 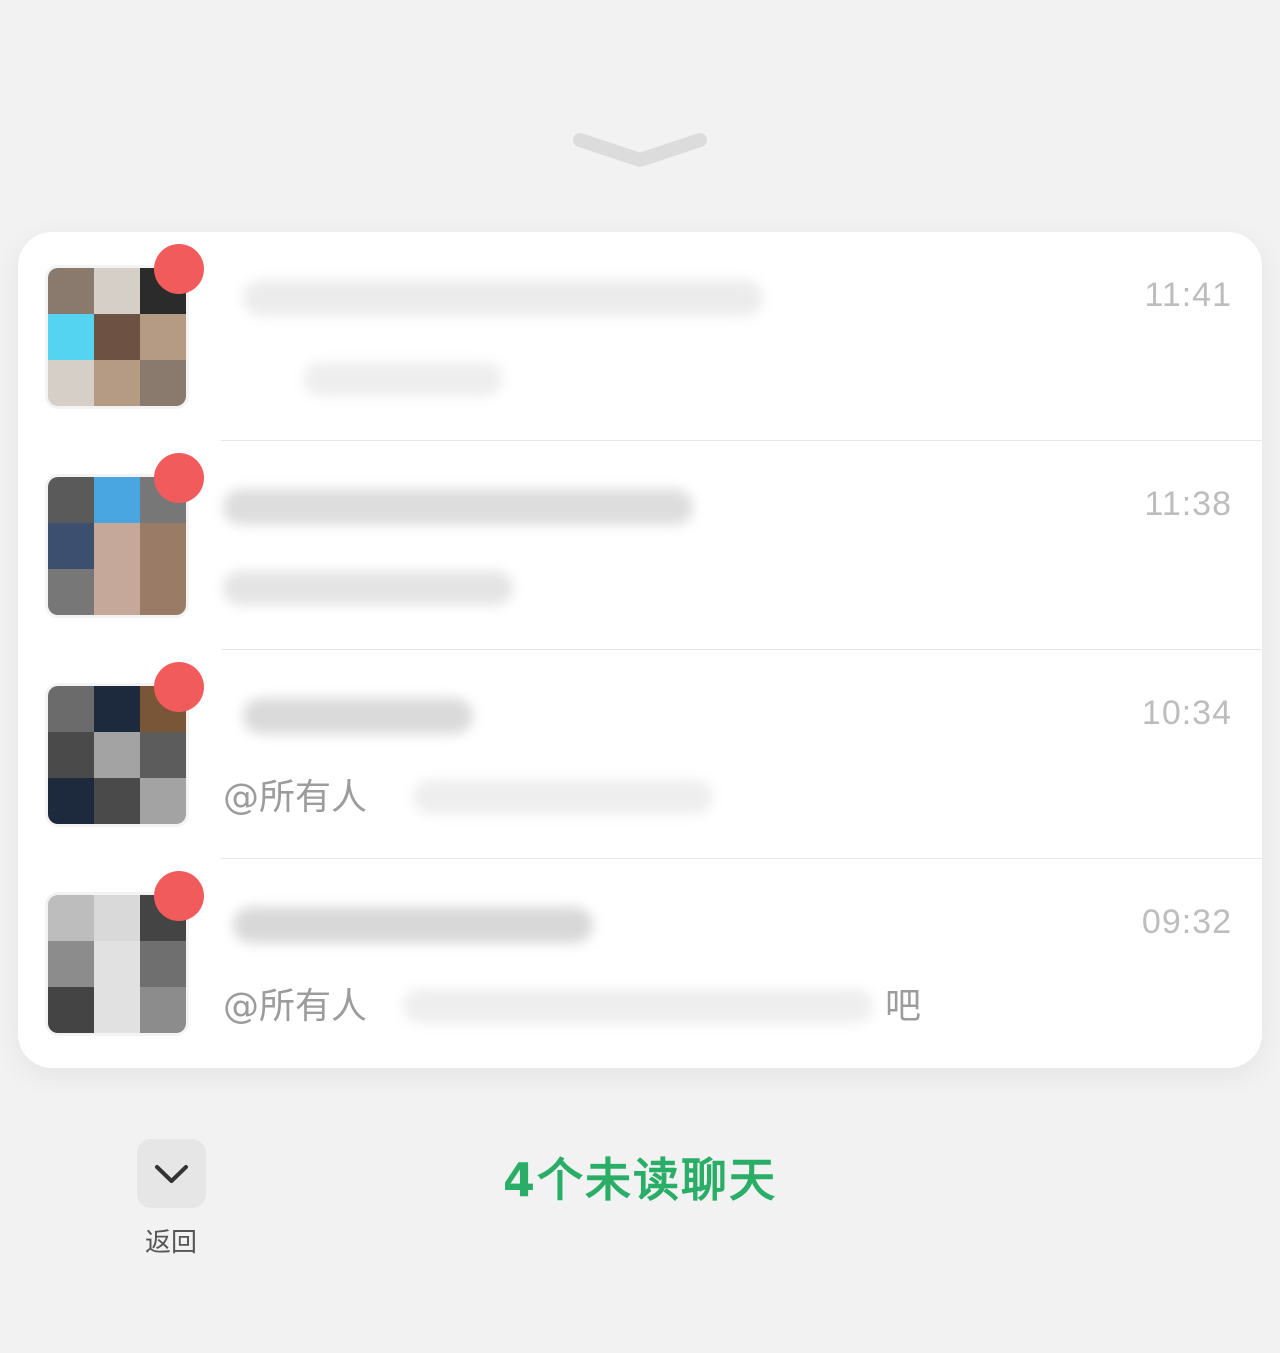 I want to click on chat-time: 10:34, so click(x=1186, y=713).